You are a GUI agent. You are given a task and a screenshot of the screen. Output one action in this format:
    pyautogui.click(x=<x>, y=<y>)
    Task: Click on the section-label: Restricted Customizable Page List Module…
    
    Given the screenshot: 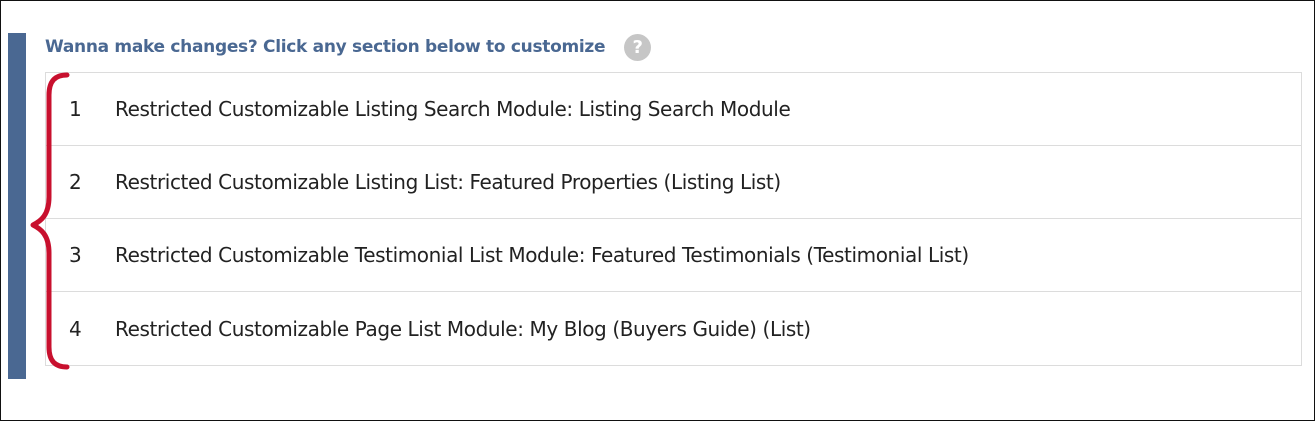 What is the action you would take?
    pyautogui.click(x=463, y=328)
    